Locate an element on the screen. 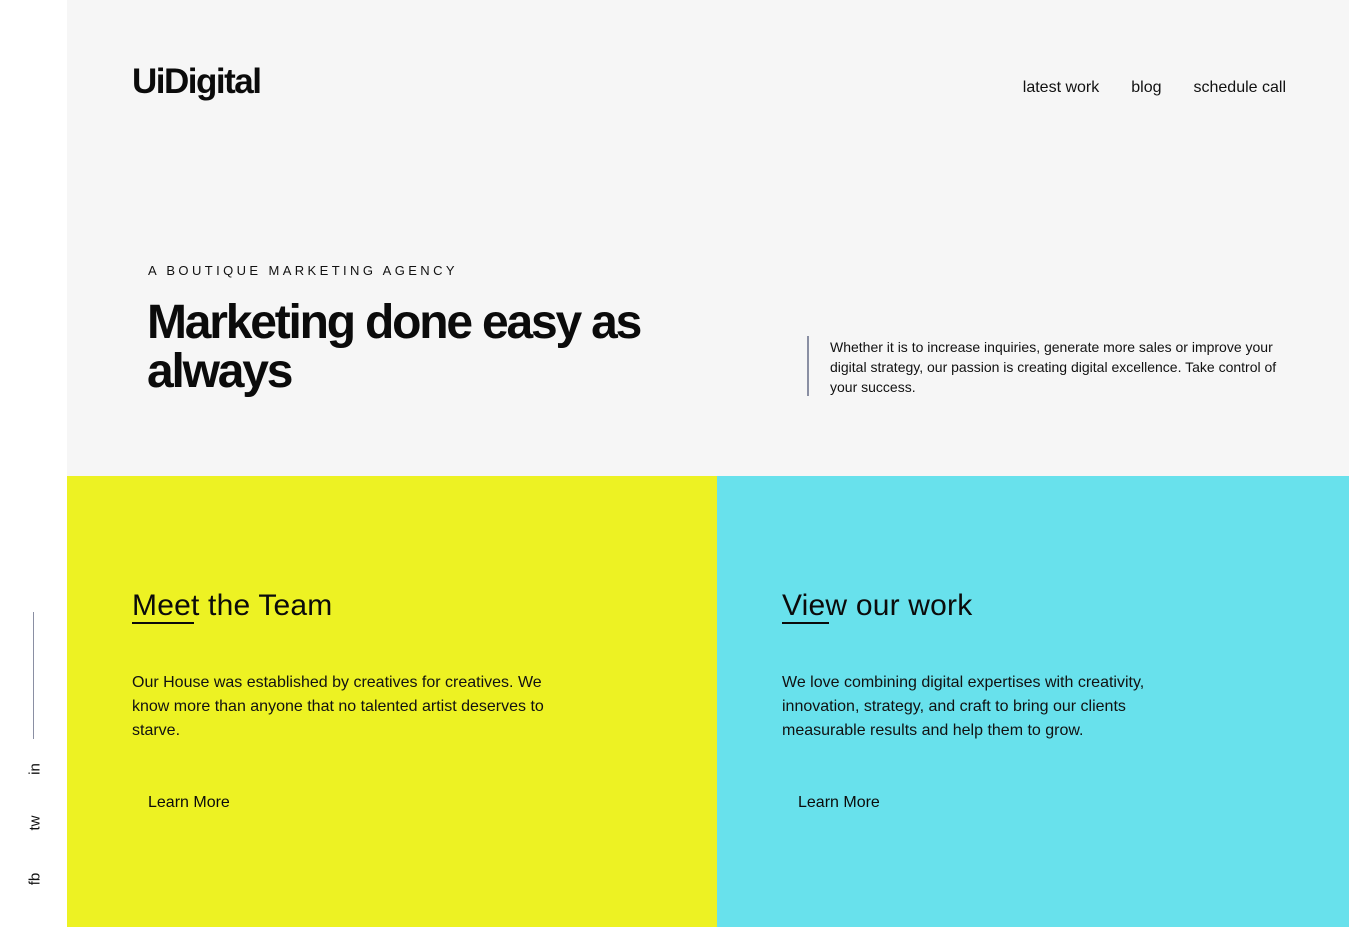 The height and width of the screenshot is (927, 1349). hero-headline: Marketing done easy as always is located at coordinates (394, 347).